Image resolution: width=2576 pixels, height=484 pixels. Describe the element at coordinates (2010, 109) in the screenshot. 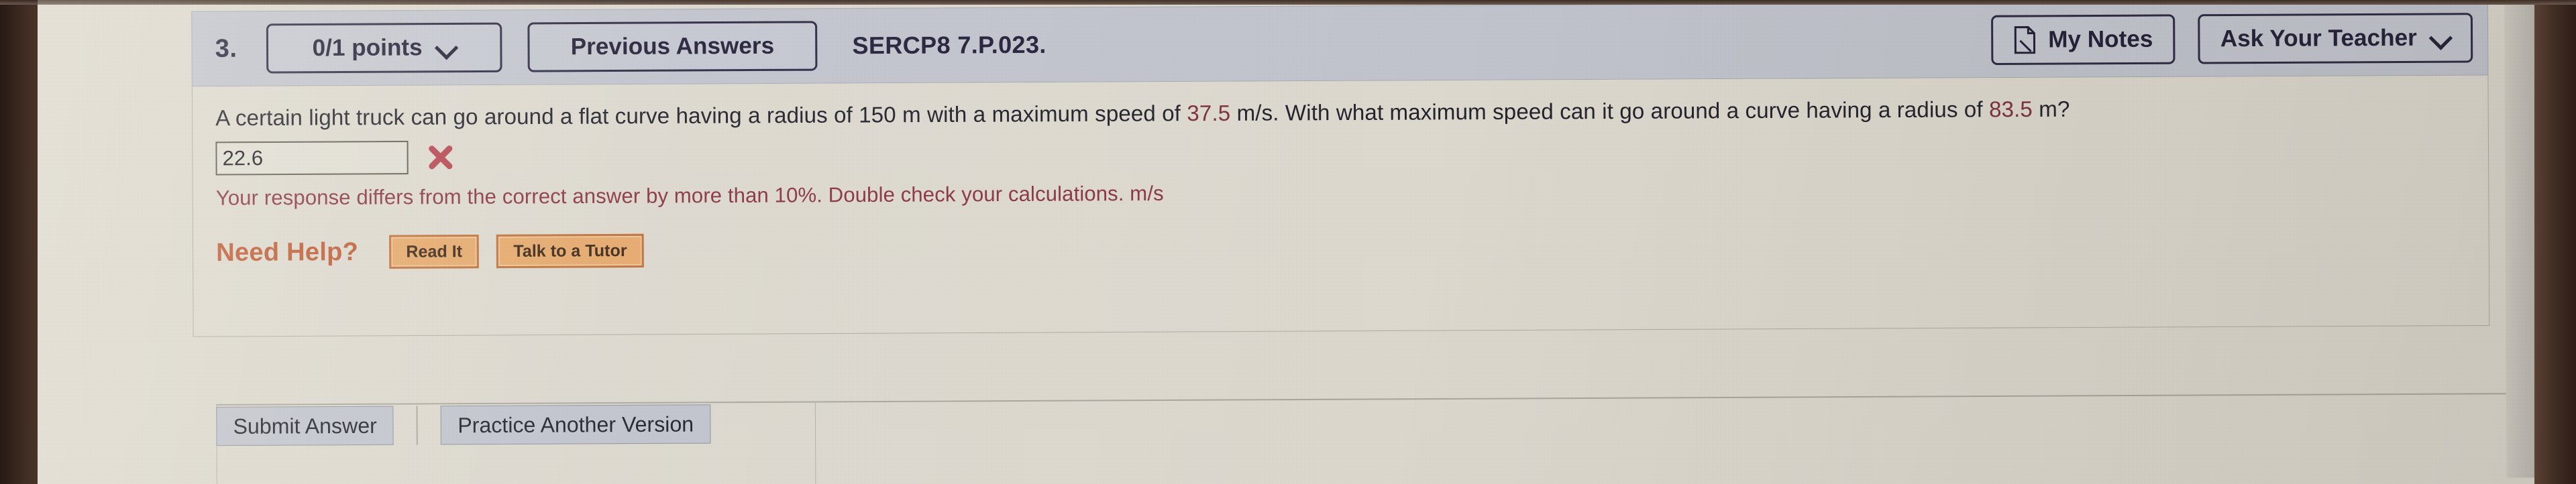

I see `prompt-value-2: 83.5` at that location.